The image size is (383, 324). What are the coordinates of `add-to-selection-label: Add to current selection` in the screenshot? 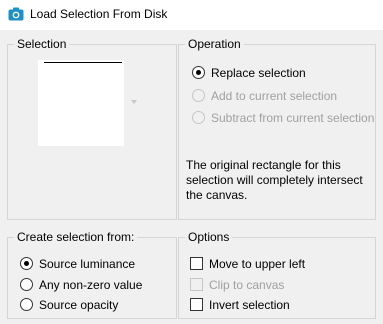 It's located at (274, 96).